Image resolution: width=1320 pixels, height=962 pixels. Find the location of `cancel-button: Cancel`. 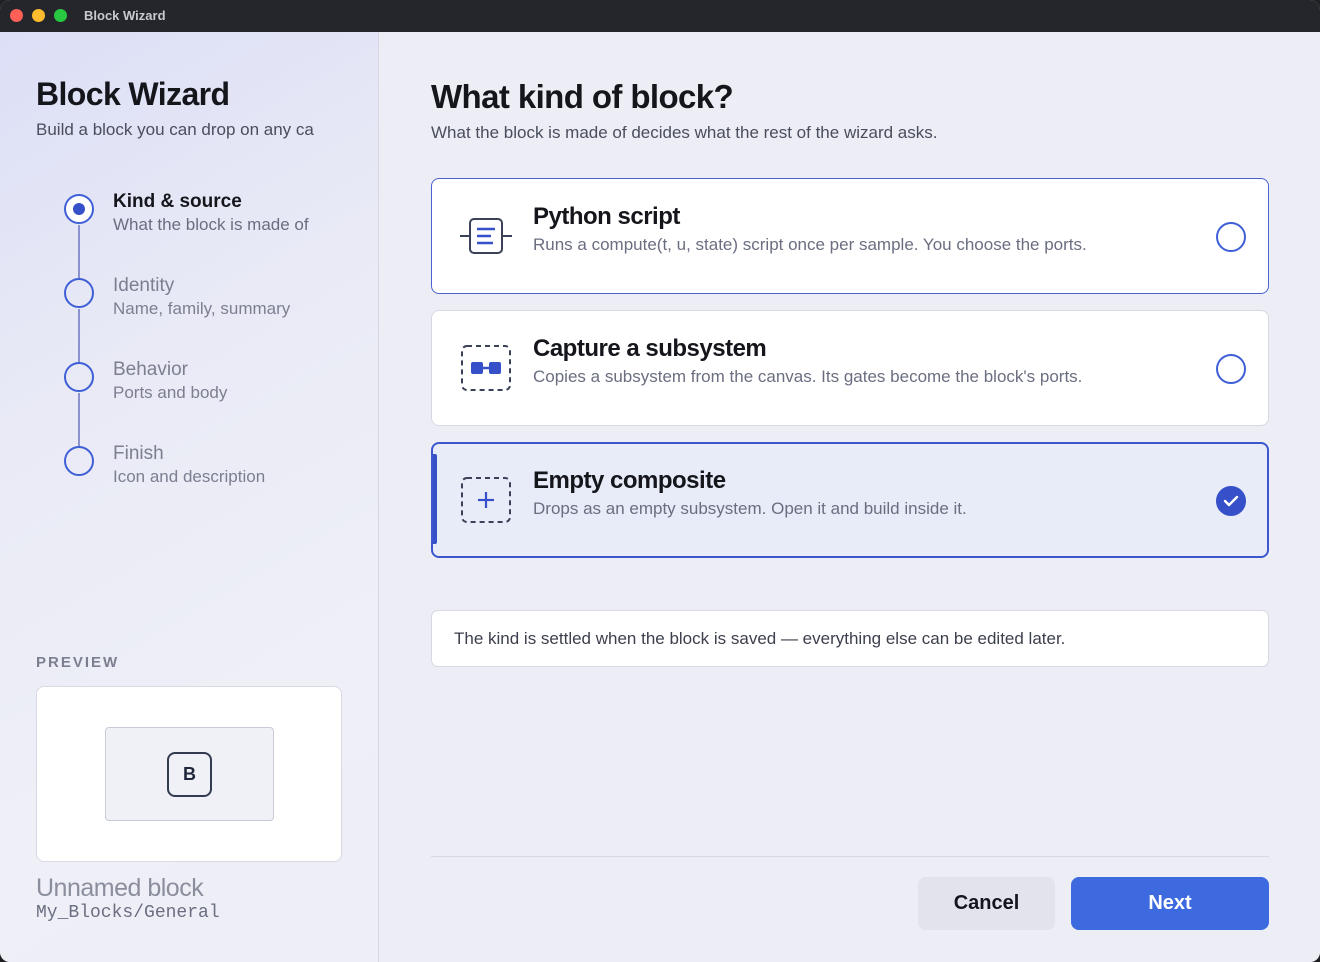

cancel-button: Cancel is located at coordinates (986, 903).